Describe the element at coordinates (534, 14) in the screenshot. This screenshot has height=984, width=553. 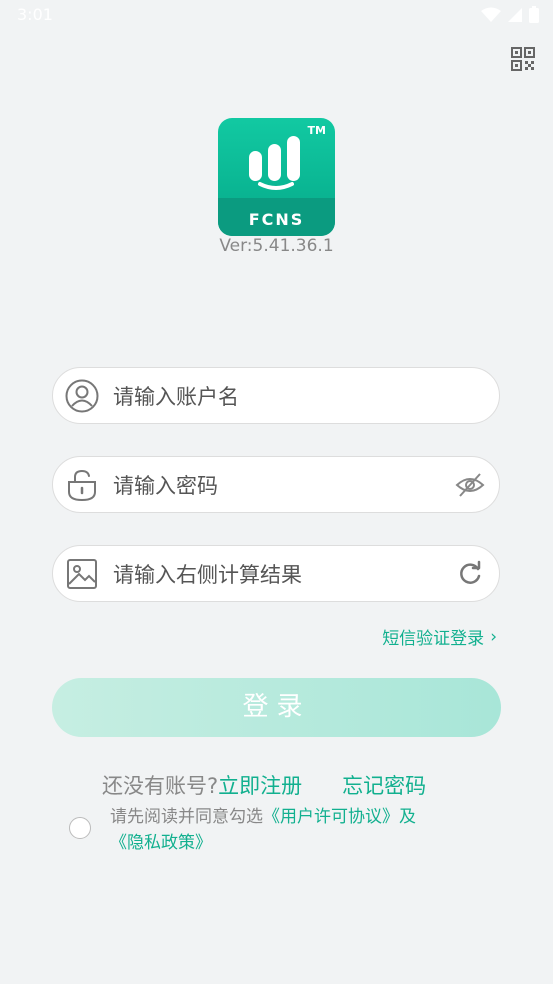
I see `battery-icon` at that location.